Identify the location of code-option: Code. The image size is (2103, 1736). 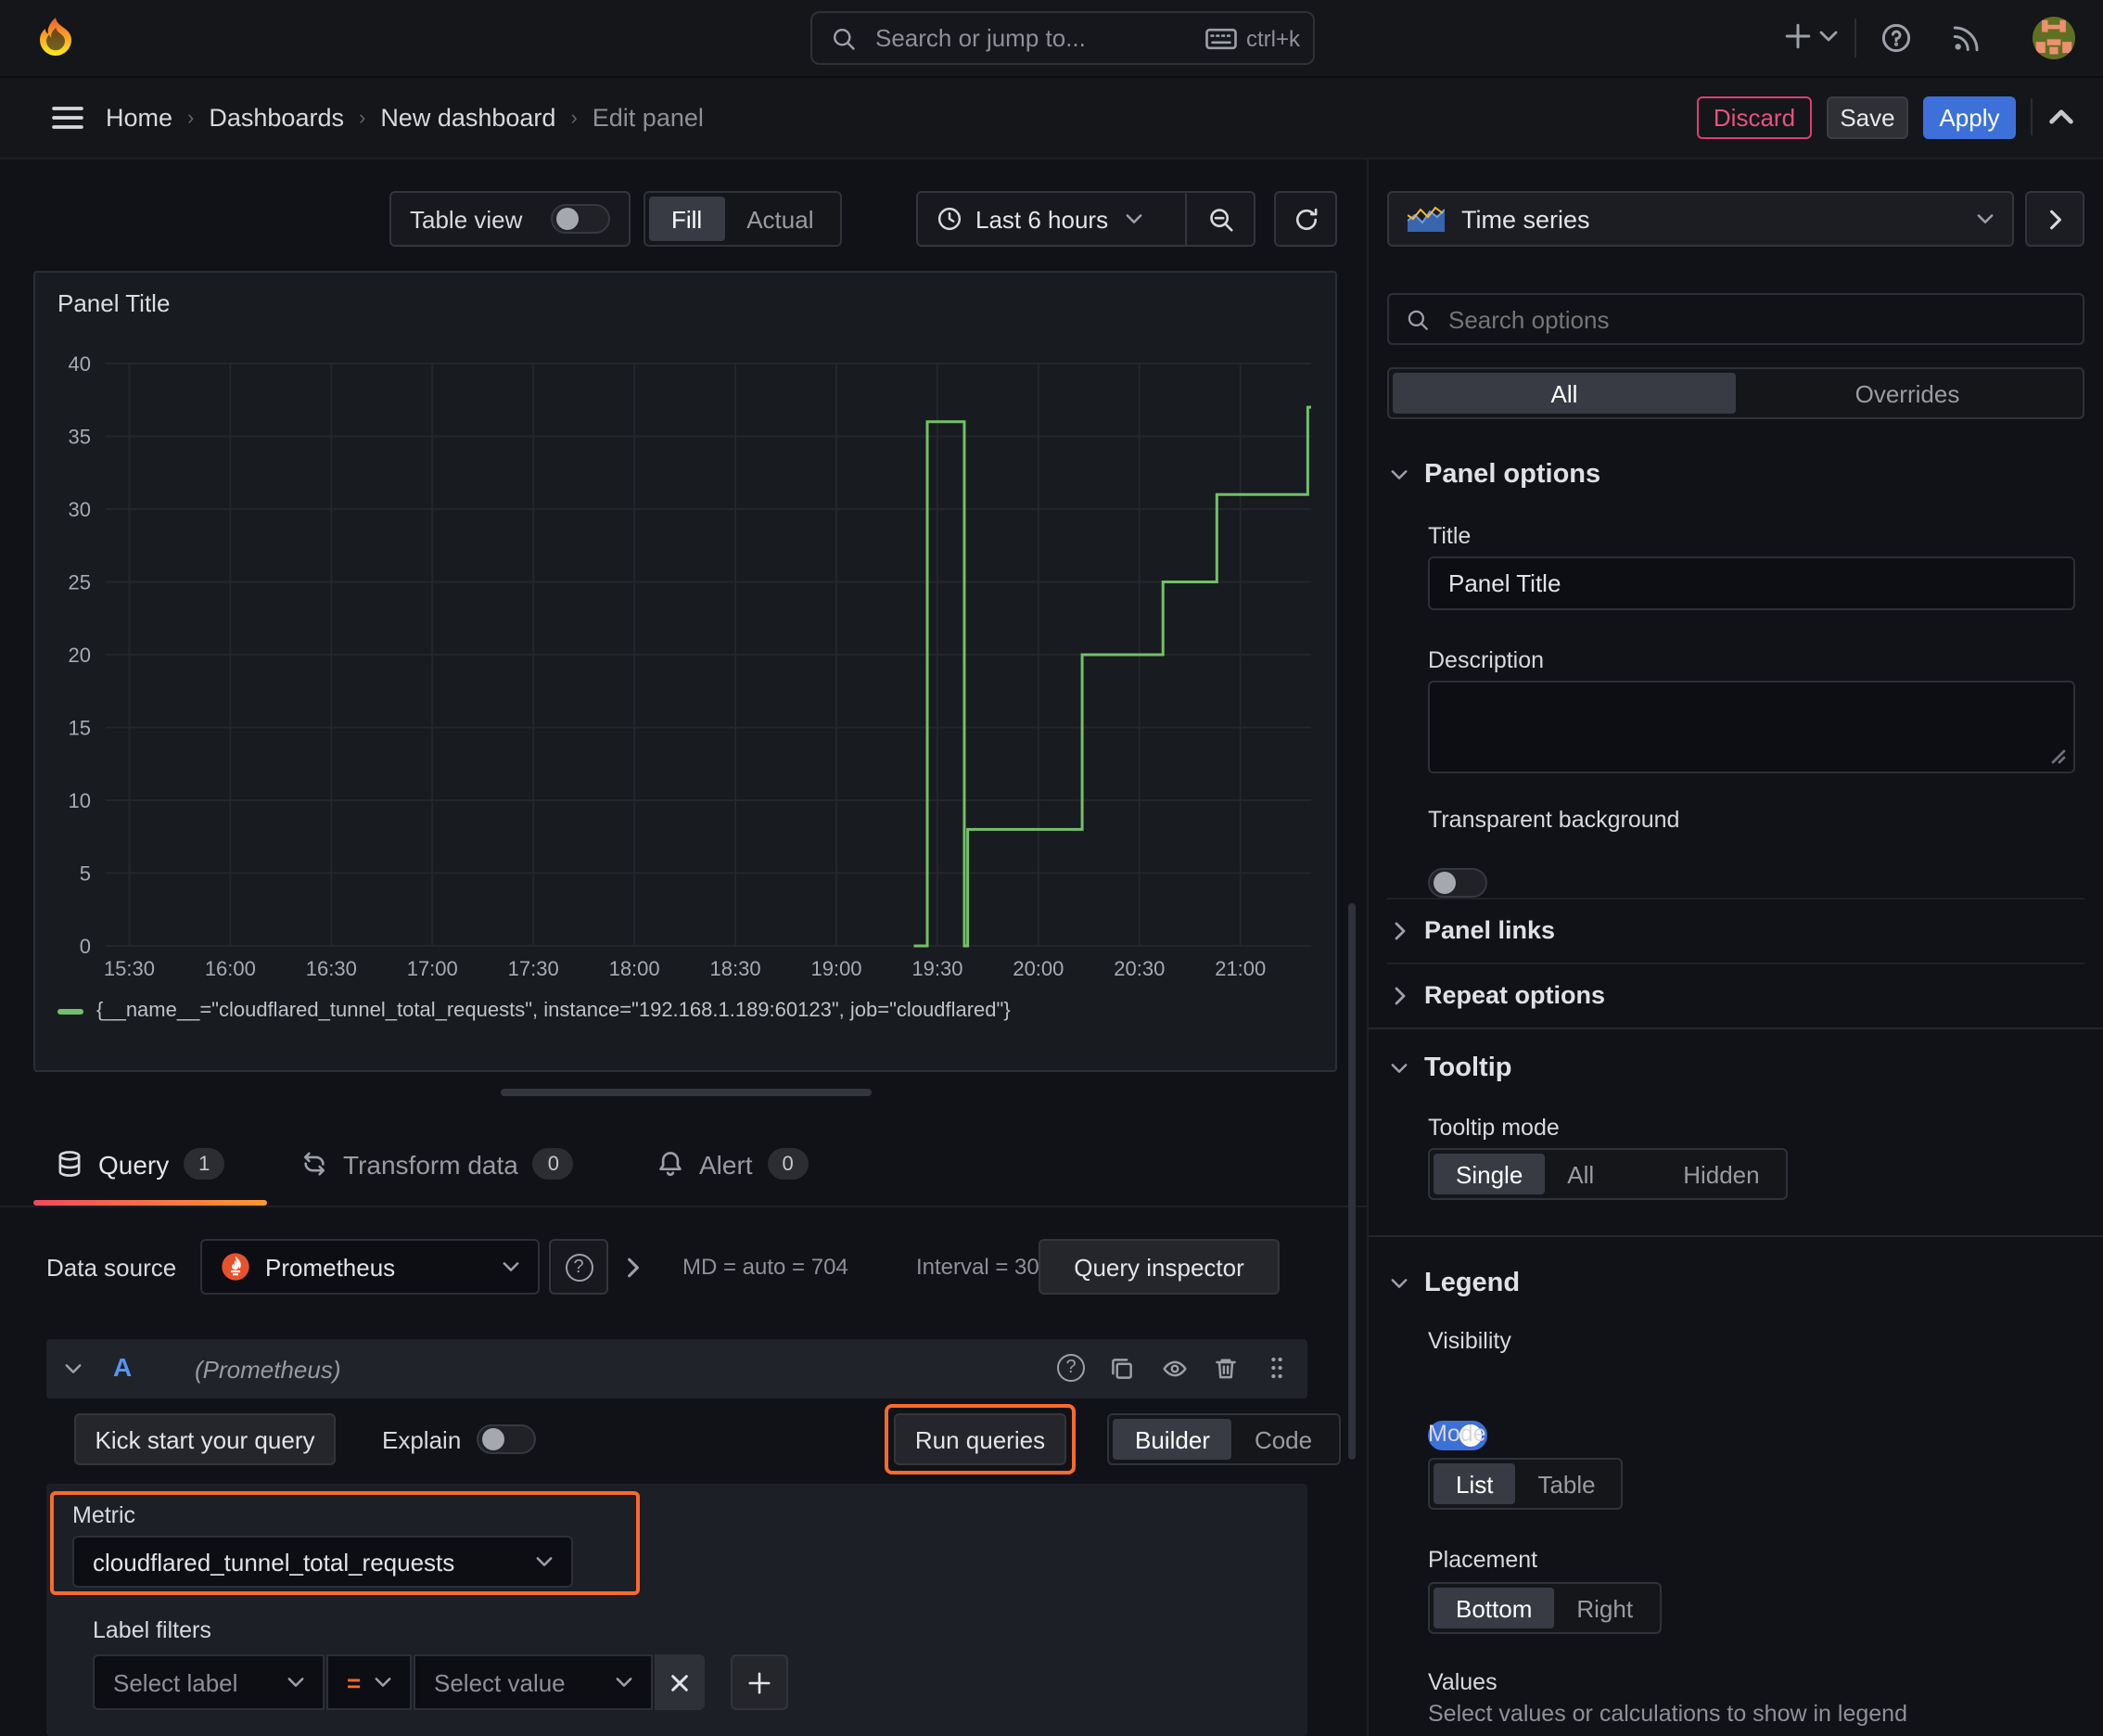
(1283, 1440).